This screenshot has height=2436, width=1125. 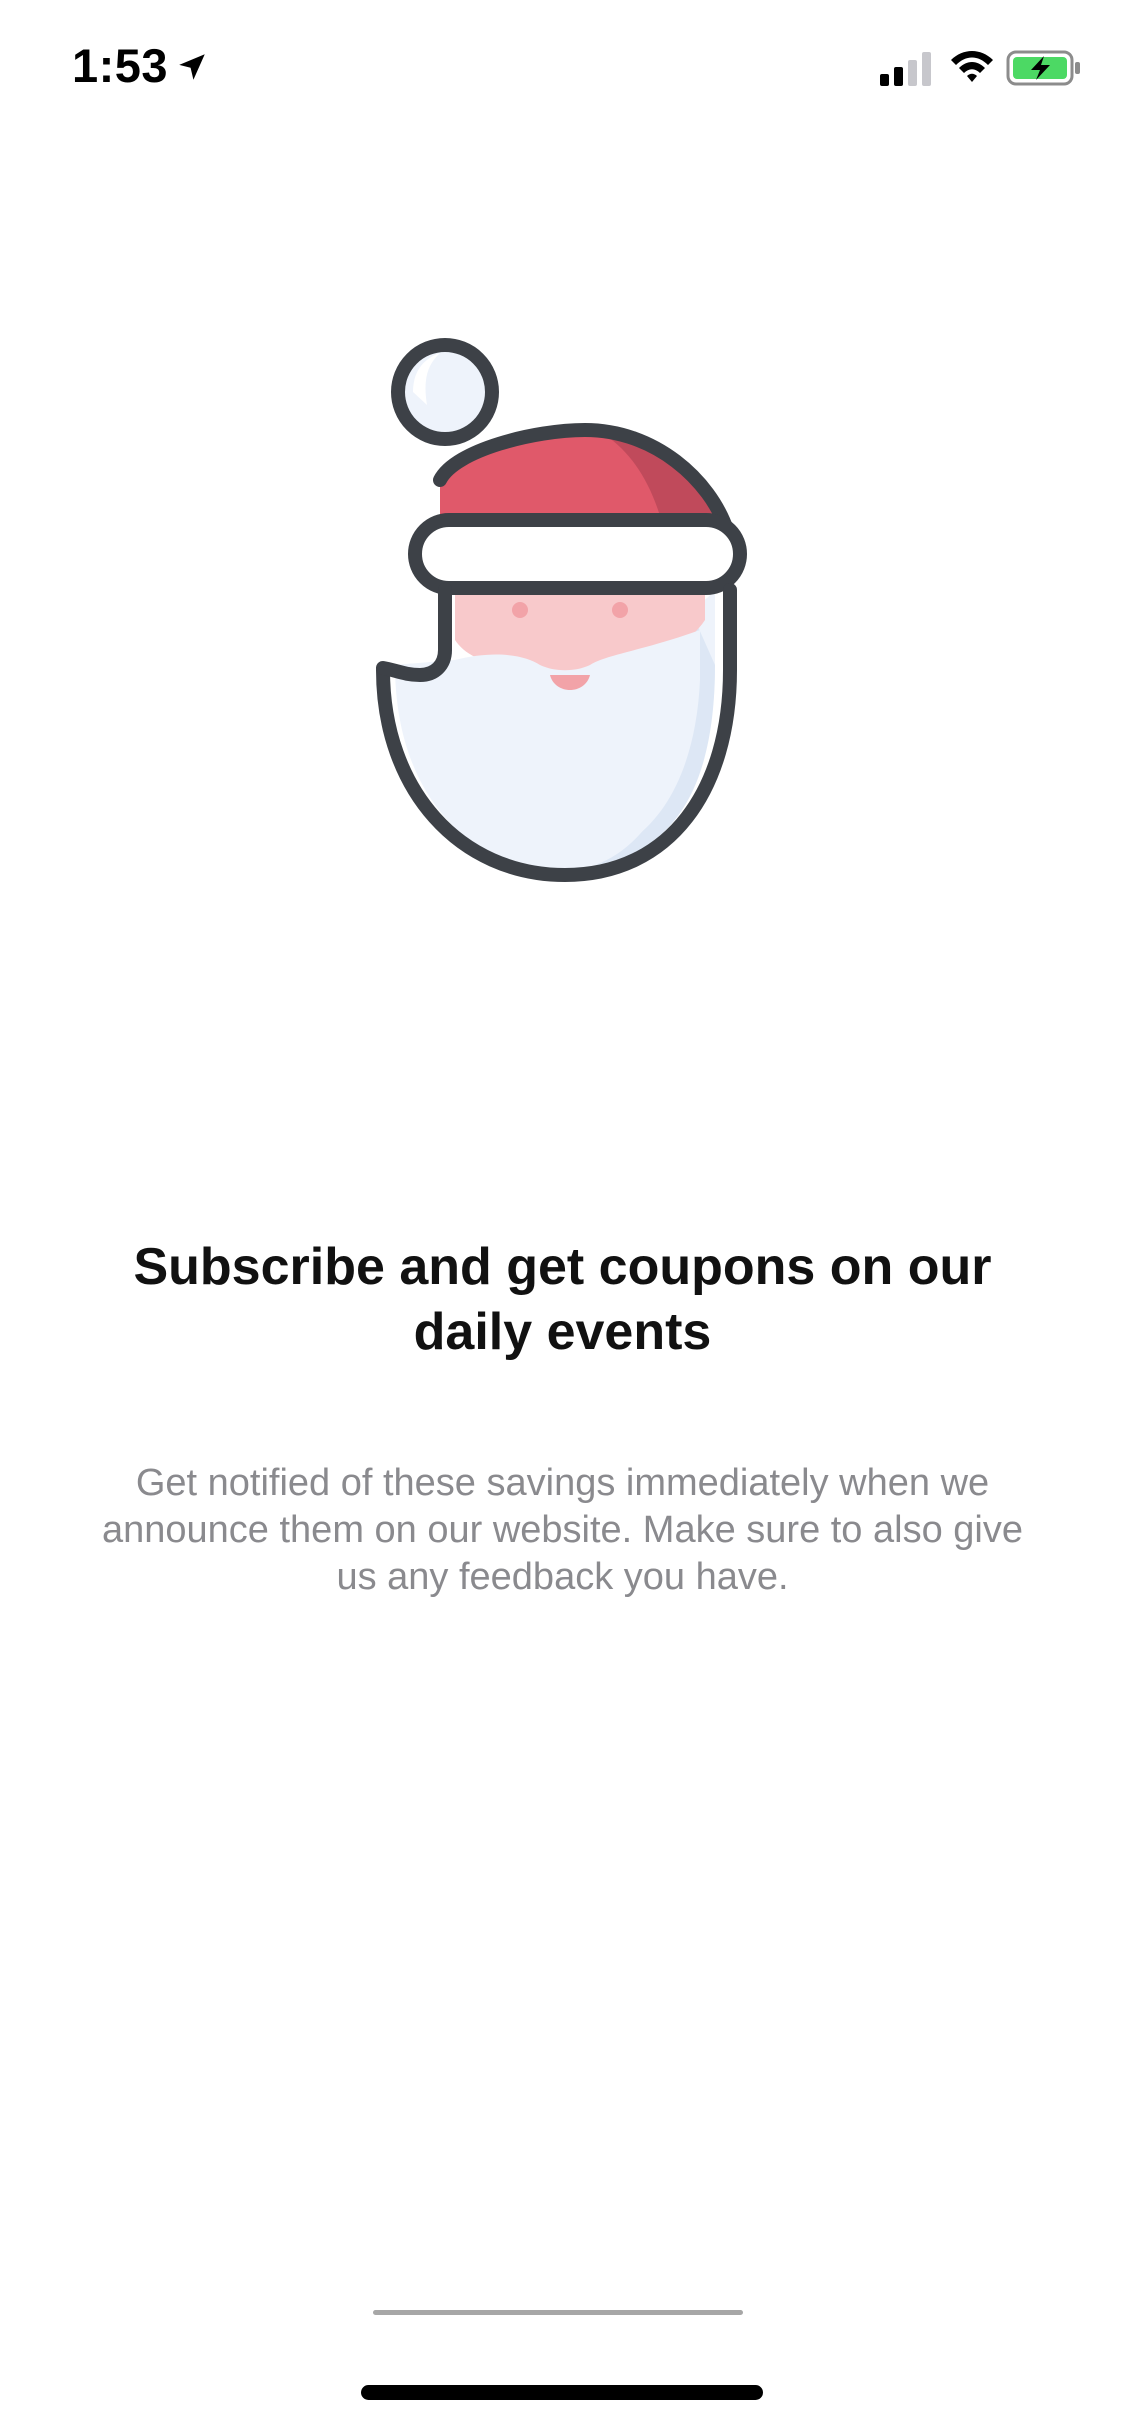 I want to click on status-bar: 1:53, so click(x=562, y=70).